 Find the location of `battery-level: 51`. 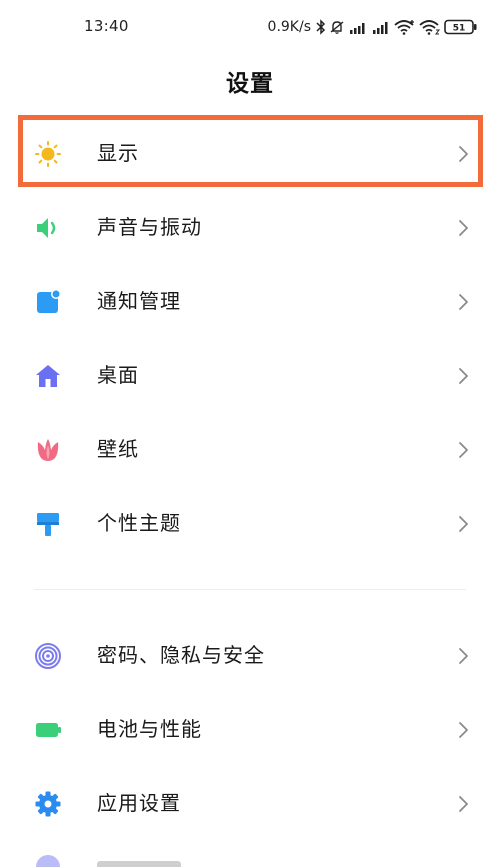

battery-level: 51 is located at coordinates (459, 29).